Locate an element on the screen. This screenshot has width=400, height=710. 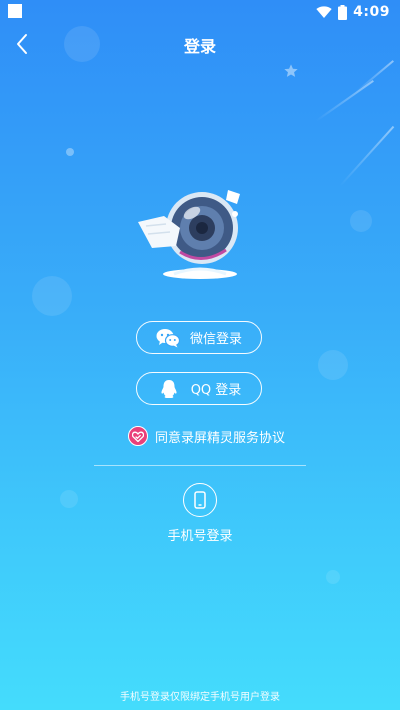
star-icon is located at coordinates (291, 70).